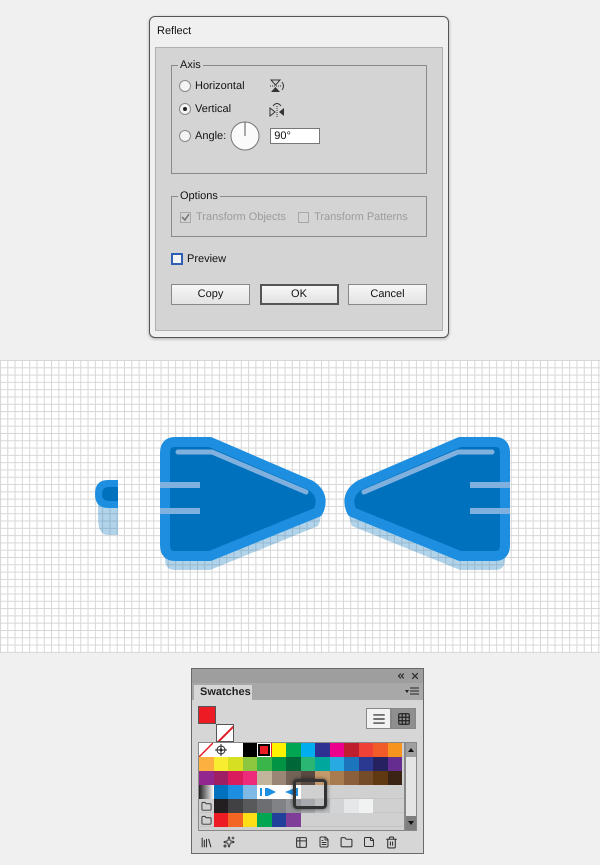 The width and height of the screenshot is (600, 865). Describe the element at coordinates (361, 218) in the screenshot. I see `checkbox-label: Transform Patterns` at that location.